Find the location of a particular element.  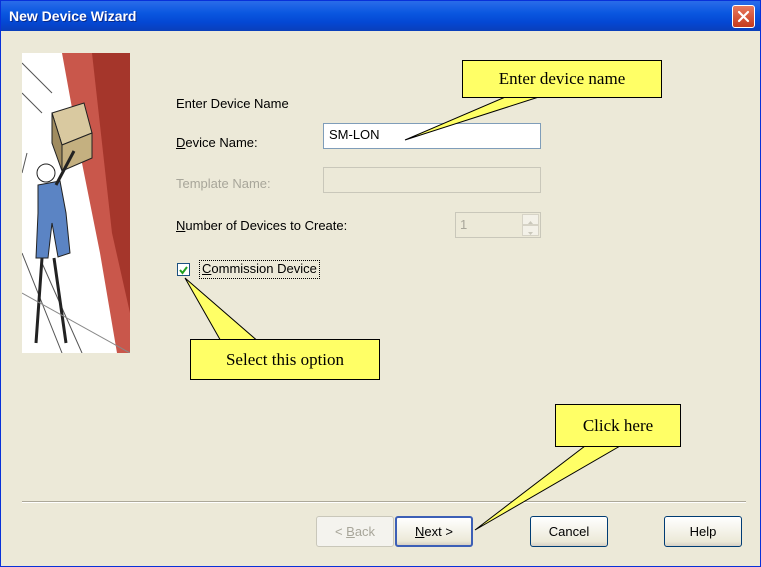

checkmark-icon is located at coordinates (183, 270).